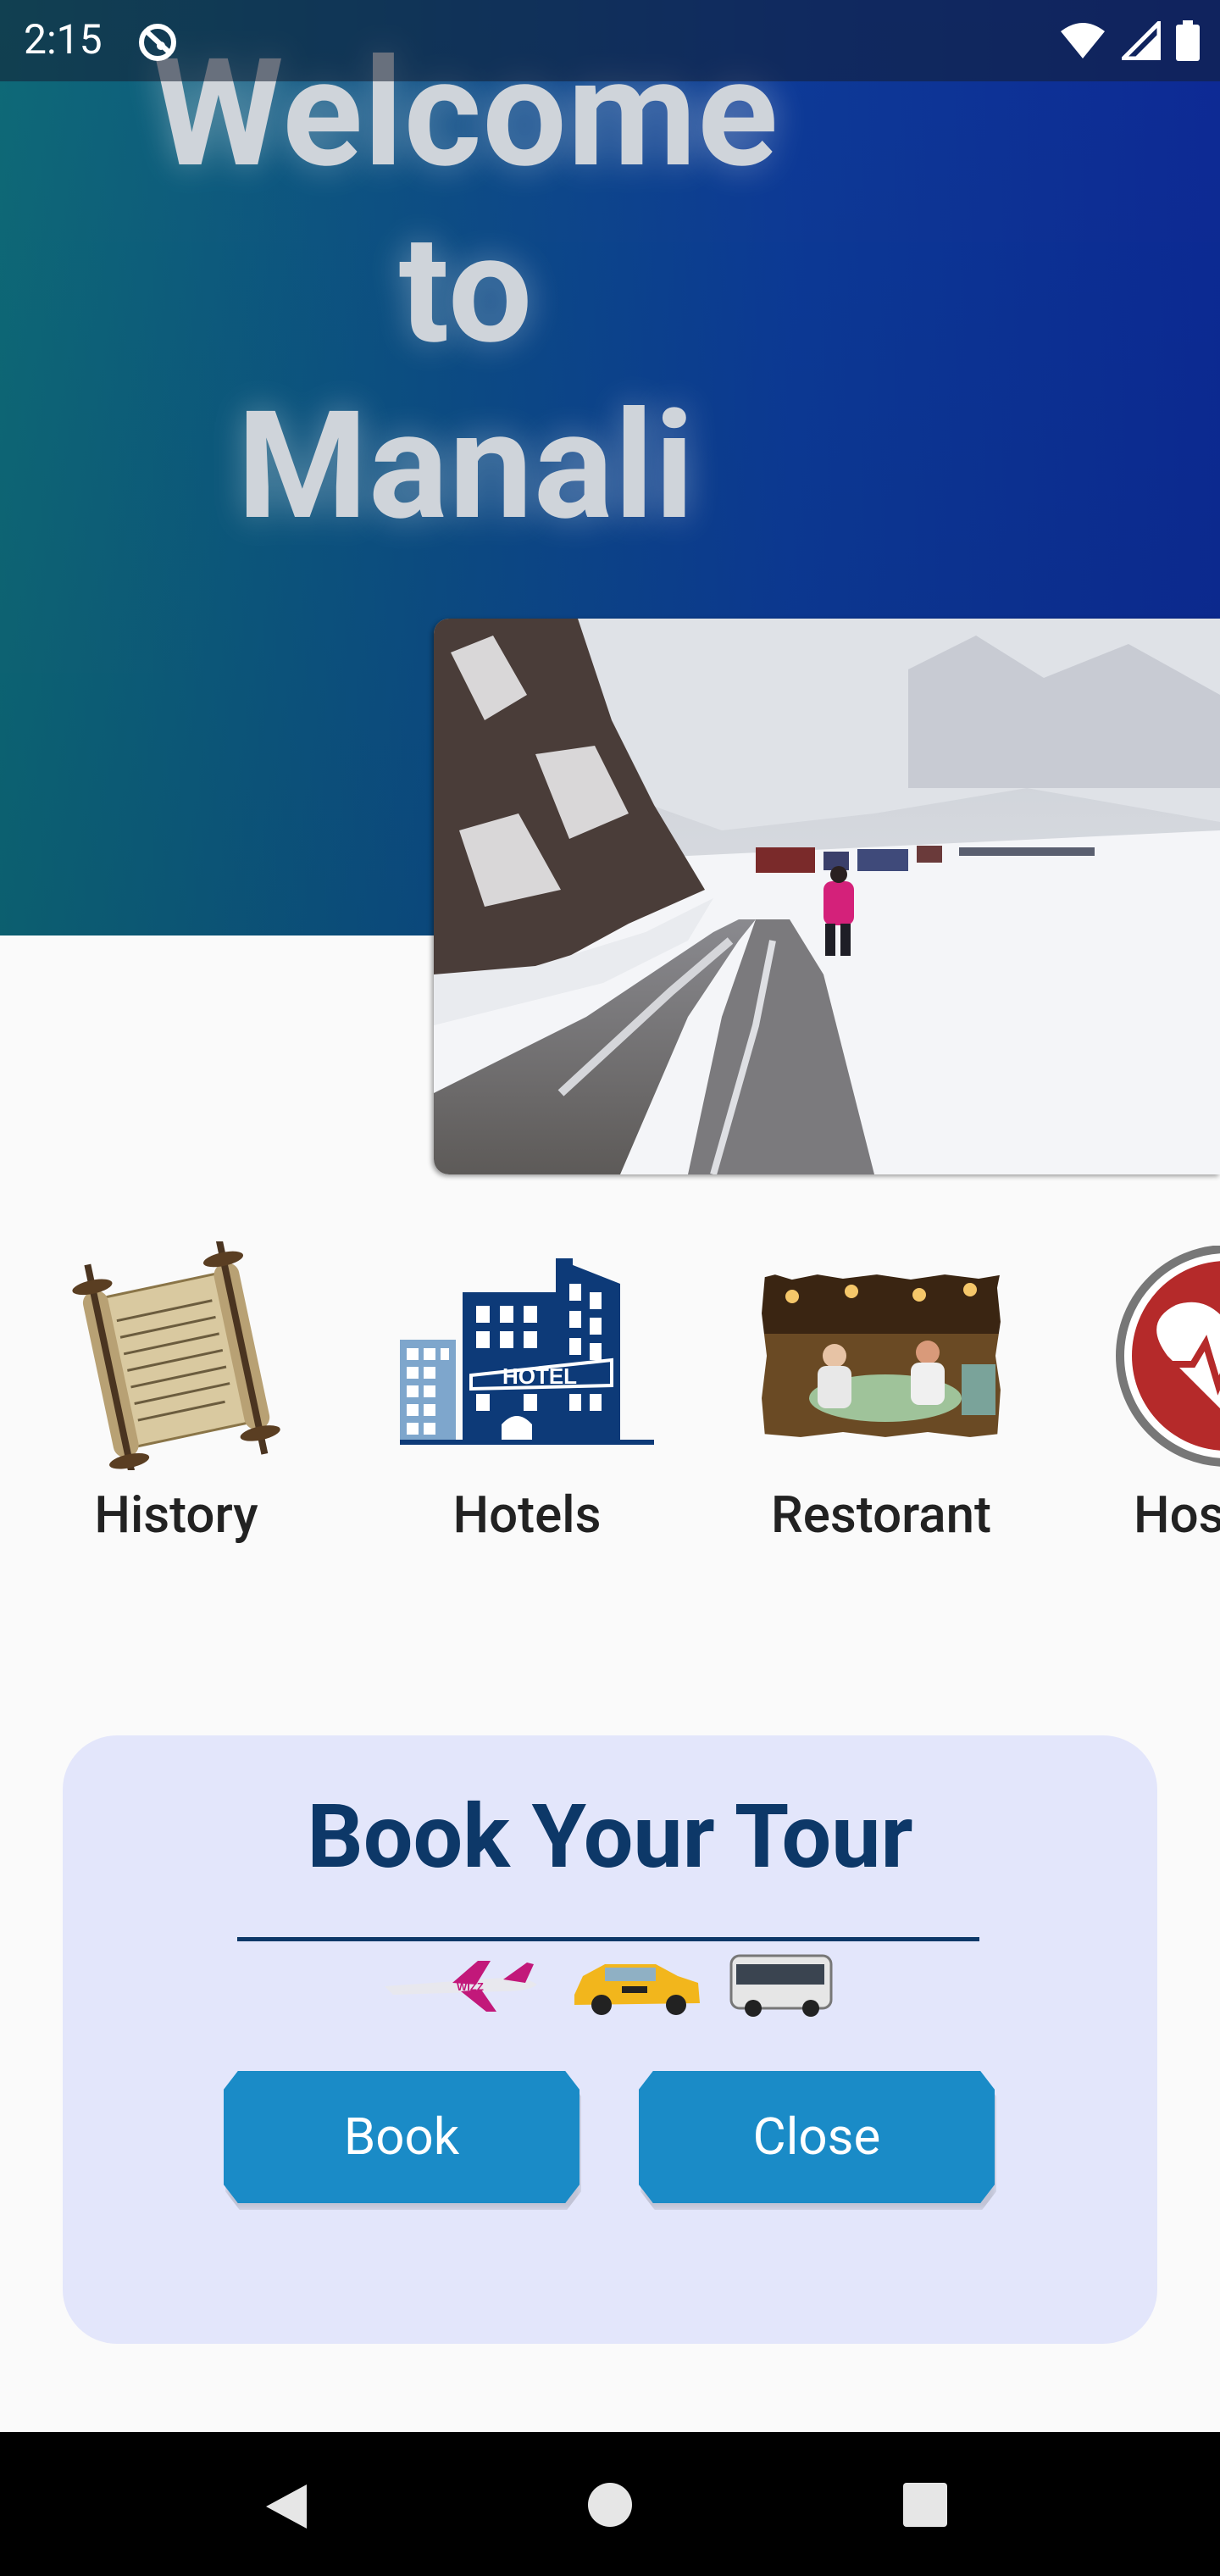  Describe the element at coordinates (608, 1939) in the screenshot. I see `title-divider` at that location.